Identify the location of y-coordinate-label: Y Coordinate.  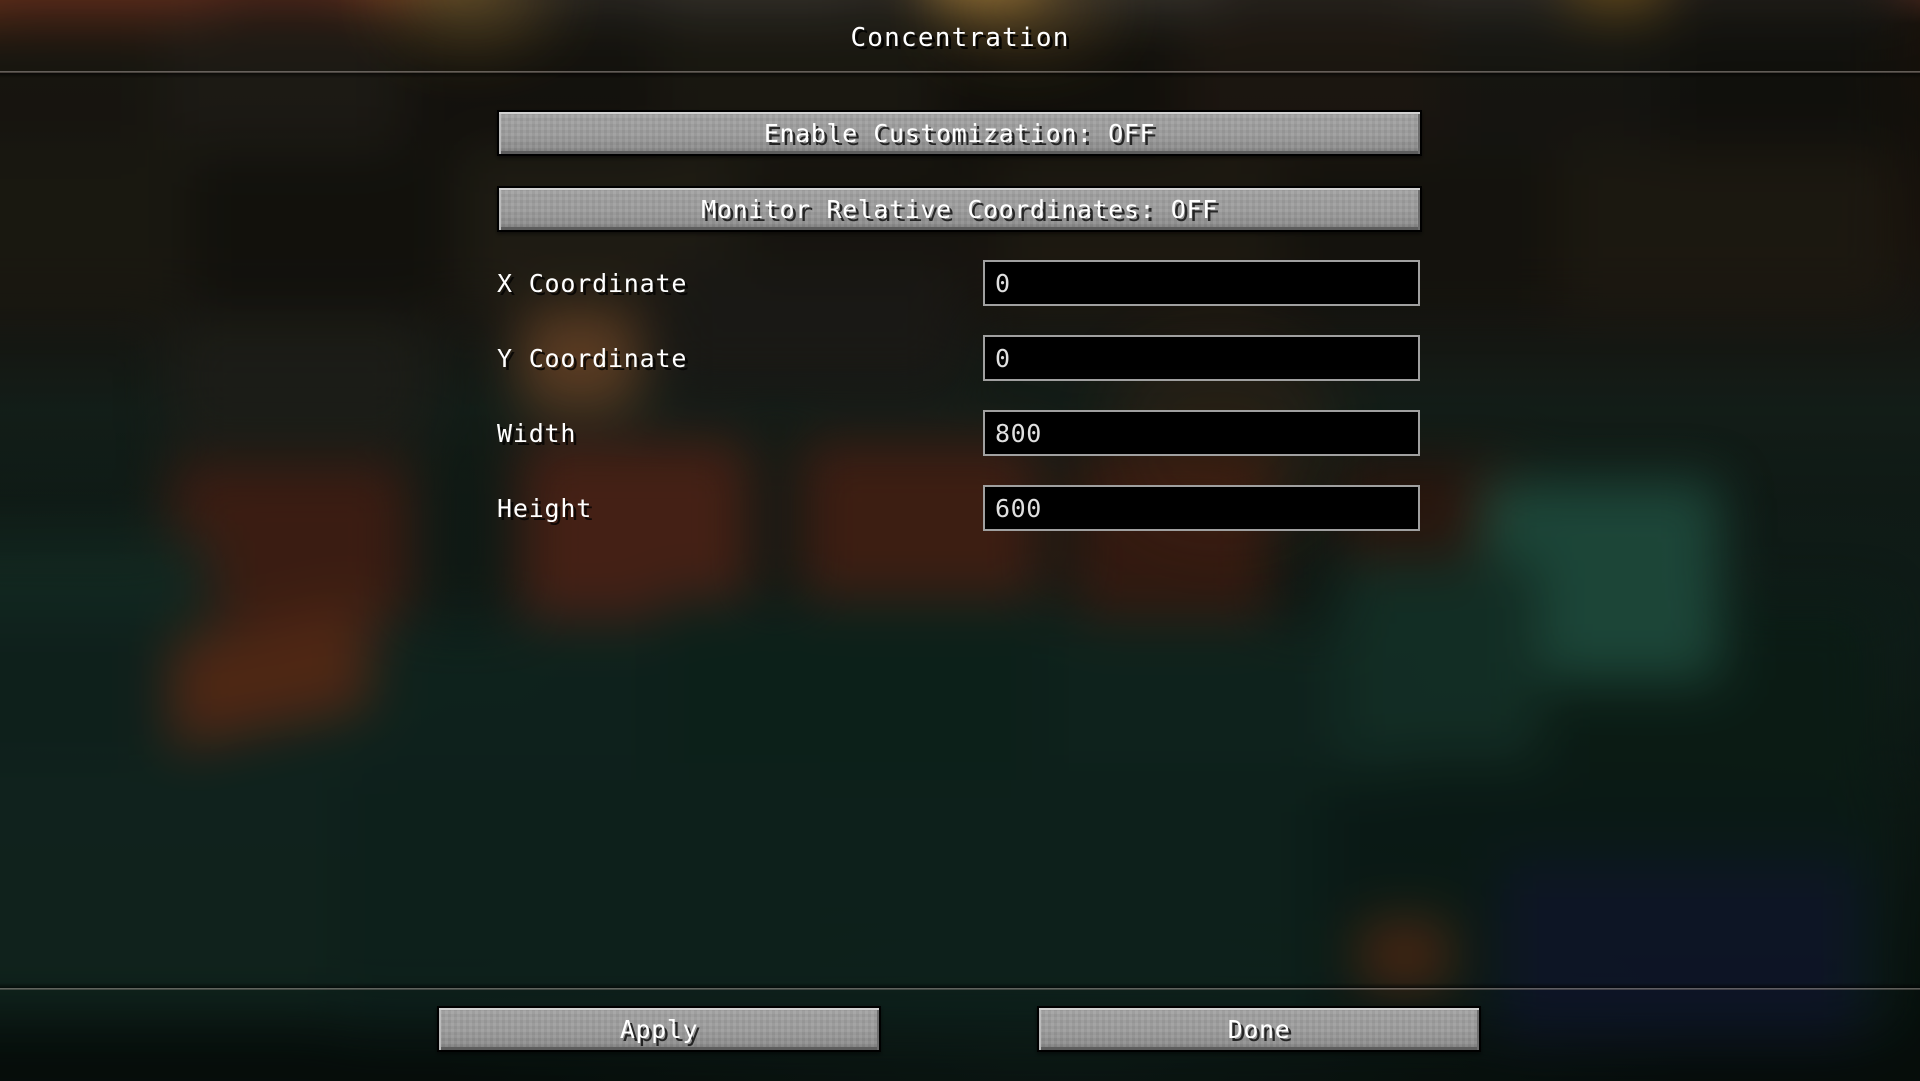
(592, 358).